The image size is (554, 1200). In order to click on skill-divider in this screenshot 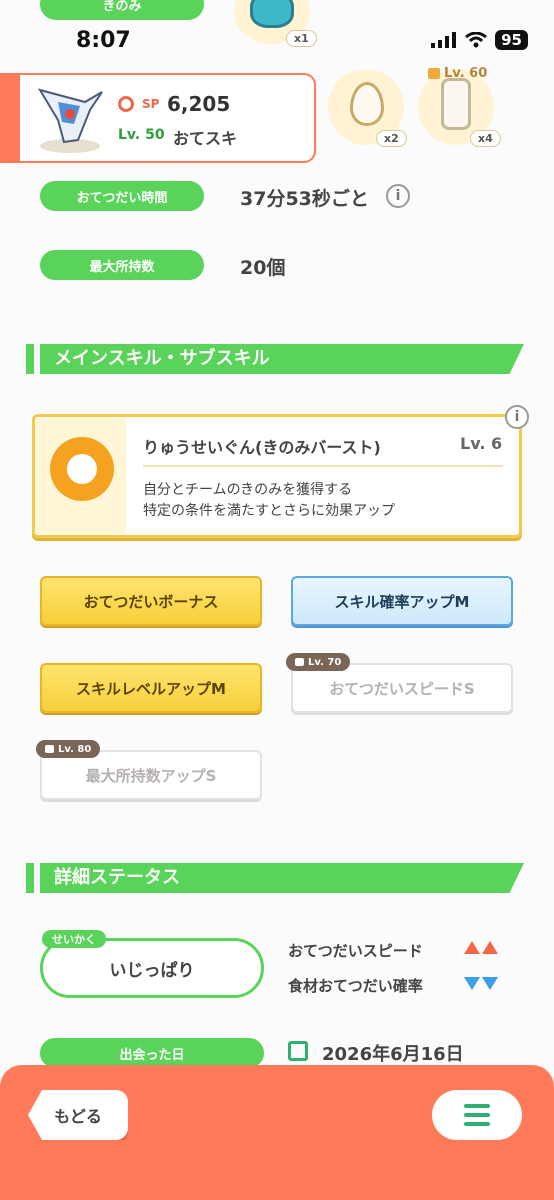, I will do `click(323, 466)`.